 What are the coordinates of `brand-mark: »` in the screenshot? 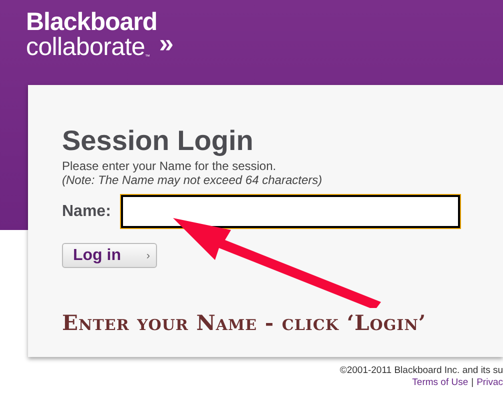 It's located at (166, 43).